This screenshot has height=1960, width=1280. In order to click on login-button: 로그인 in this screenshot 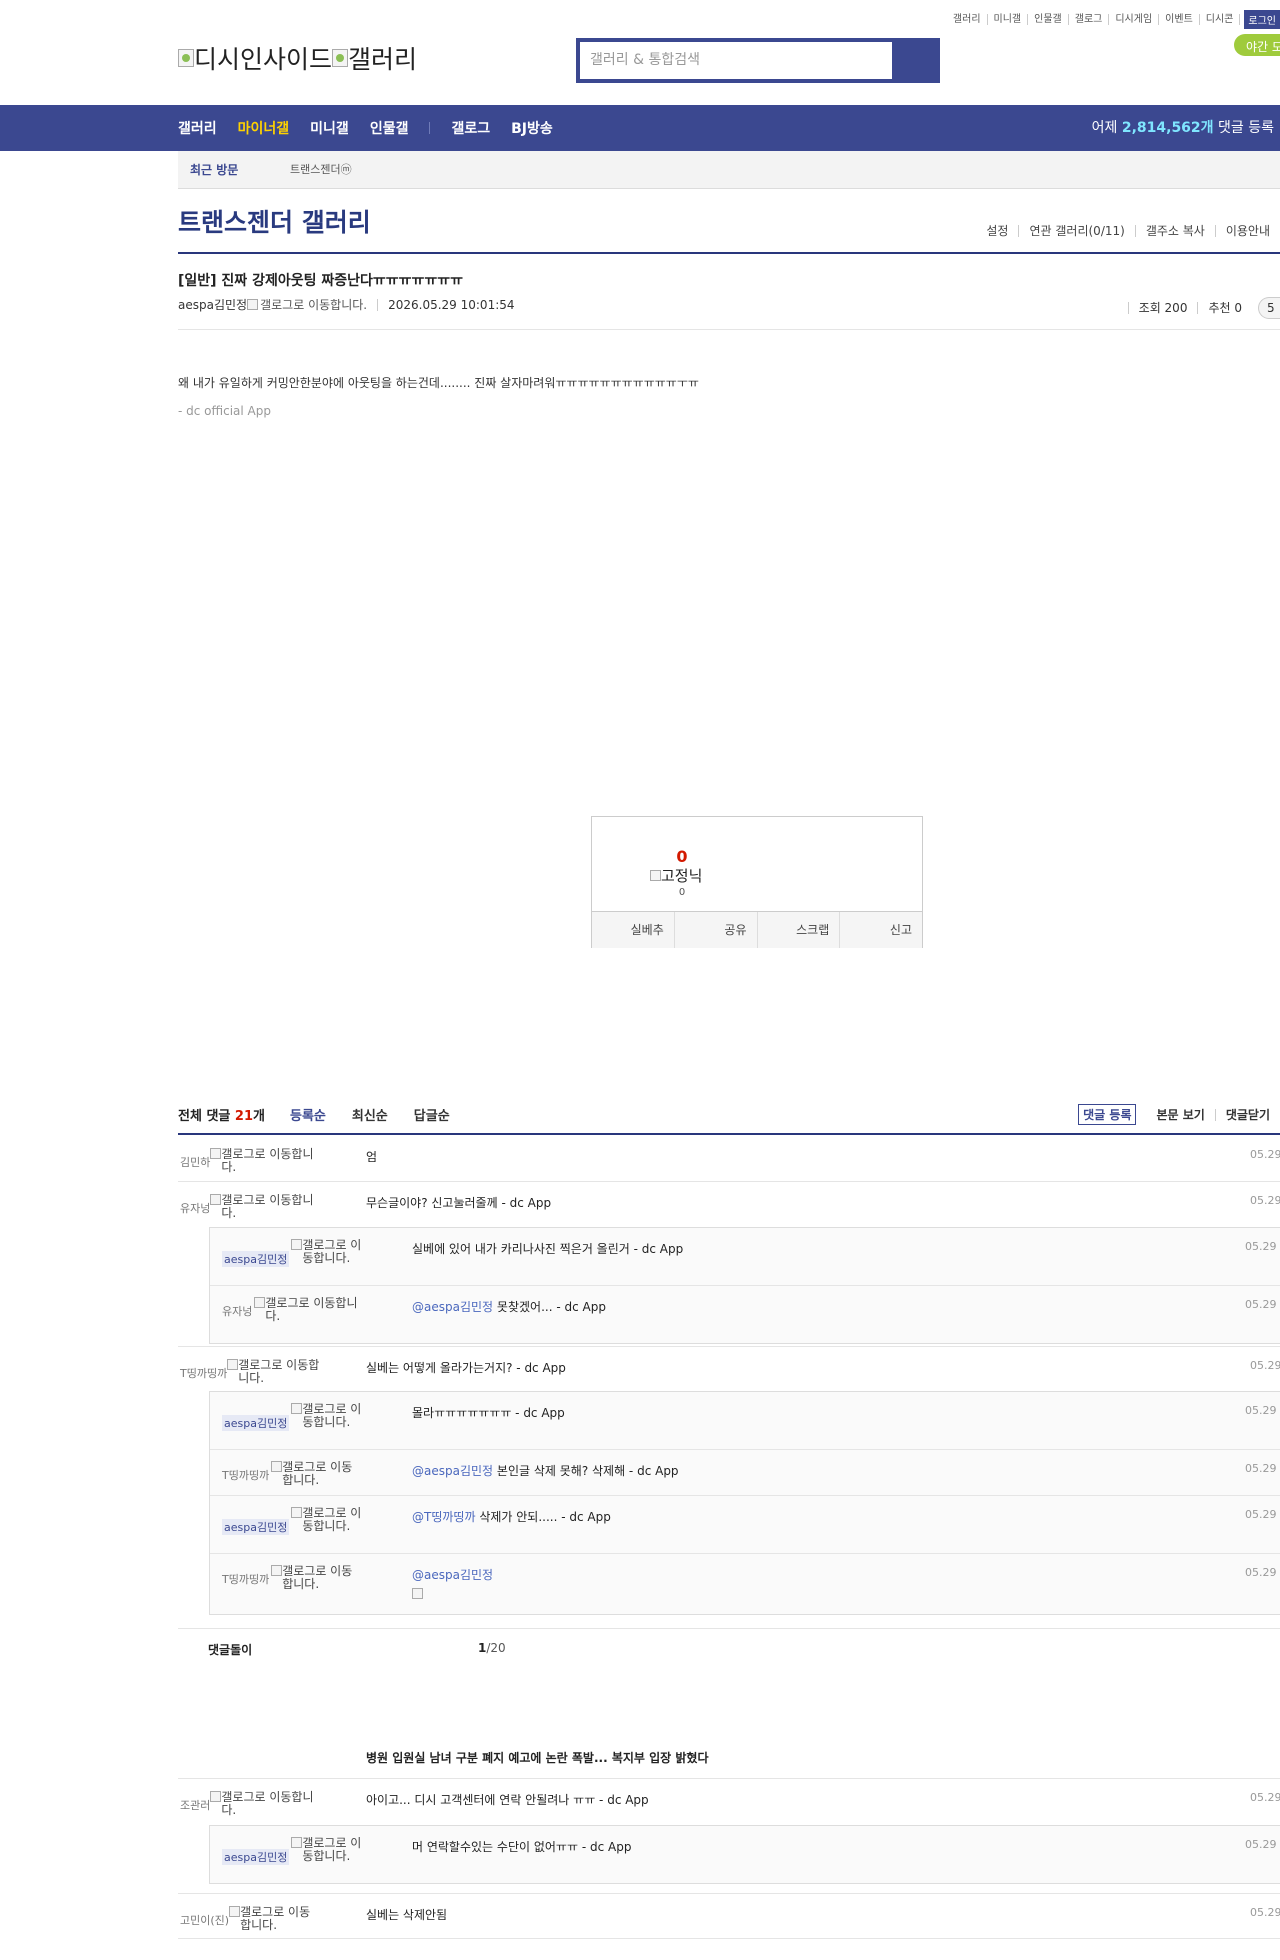, I will do `click(1262, 19)`.